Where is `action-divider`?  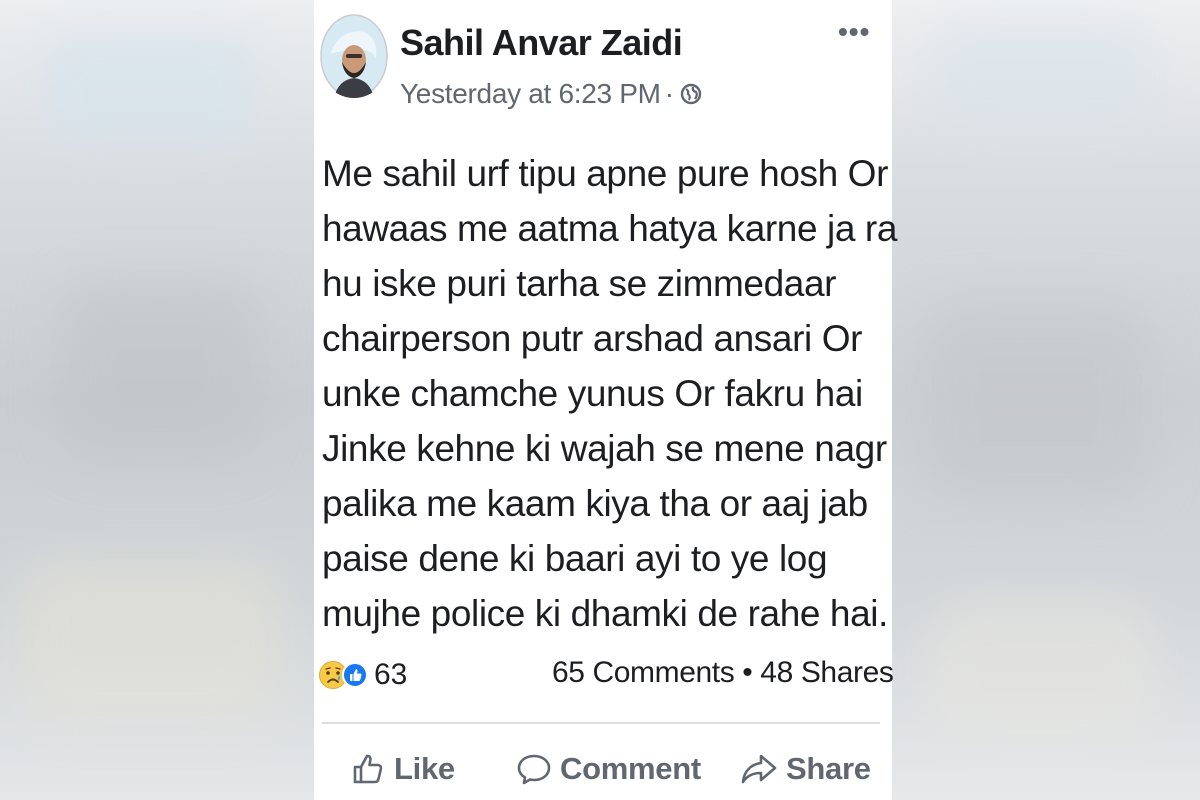 action-divider is located at coordinates (601, 723).